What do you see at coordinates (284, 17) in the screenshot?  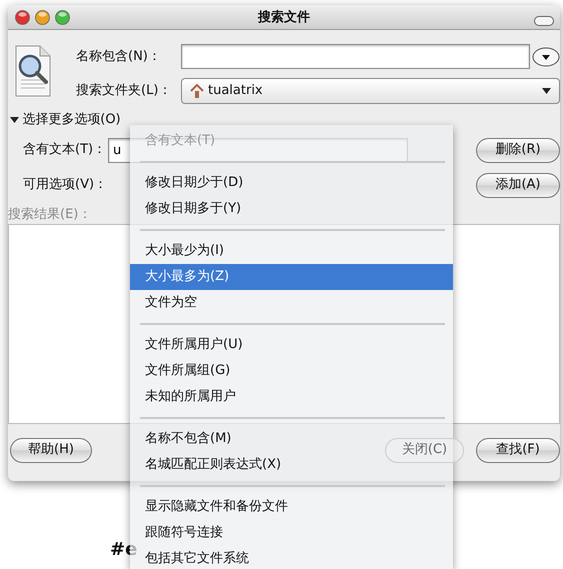 I see `window-title: 搜索文件` at bounding box center [284, 17].